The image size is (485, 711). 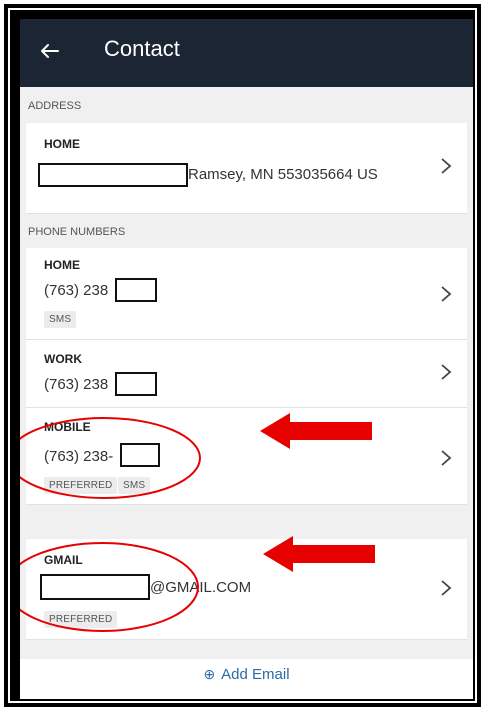 I want to click on phone-section-header: PHONE NUMBERS, so click(x=77, y=232).